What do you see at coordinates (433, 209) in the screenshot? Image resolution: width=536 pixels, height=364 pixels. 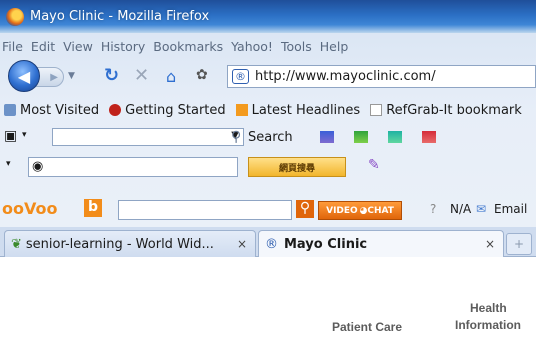 I see `help-icon: ?` at bounding box center [433, 209].